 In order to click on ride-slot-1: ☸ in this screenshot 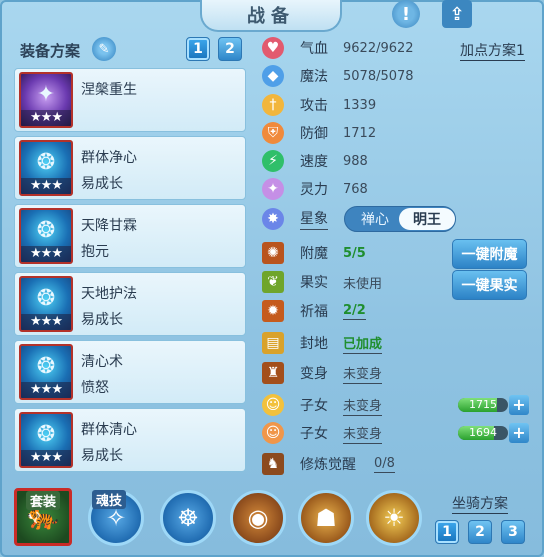, I will do `click(188, 518)`.